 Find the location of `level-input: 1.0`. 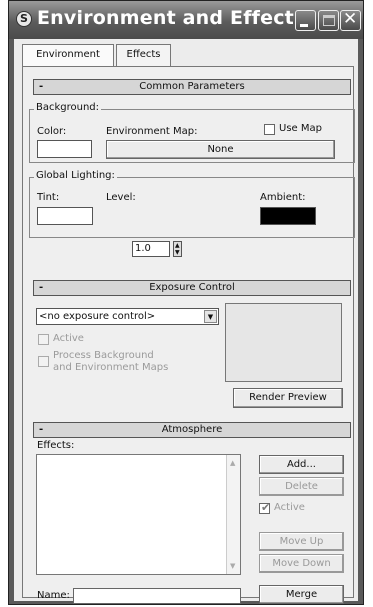

level-input: 1.0 is located at coordinates (151, 249).